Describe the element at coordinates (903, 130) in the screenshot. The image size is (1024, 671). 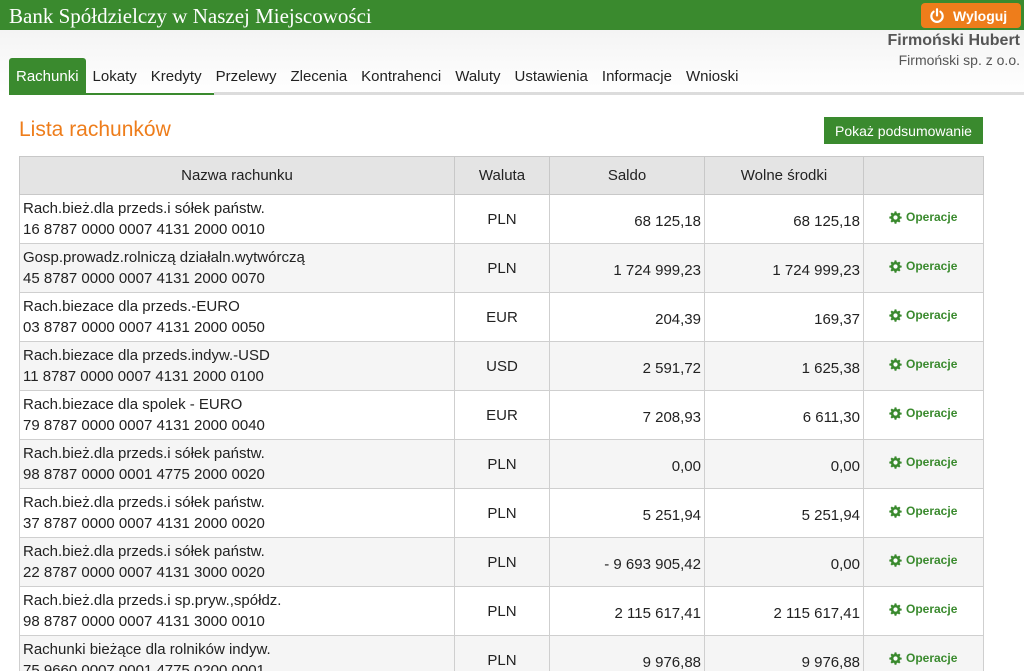
I see `show-summary-button: Pokaż podsumowanie` at that location.